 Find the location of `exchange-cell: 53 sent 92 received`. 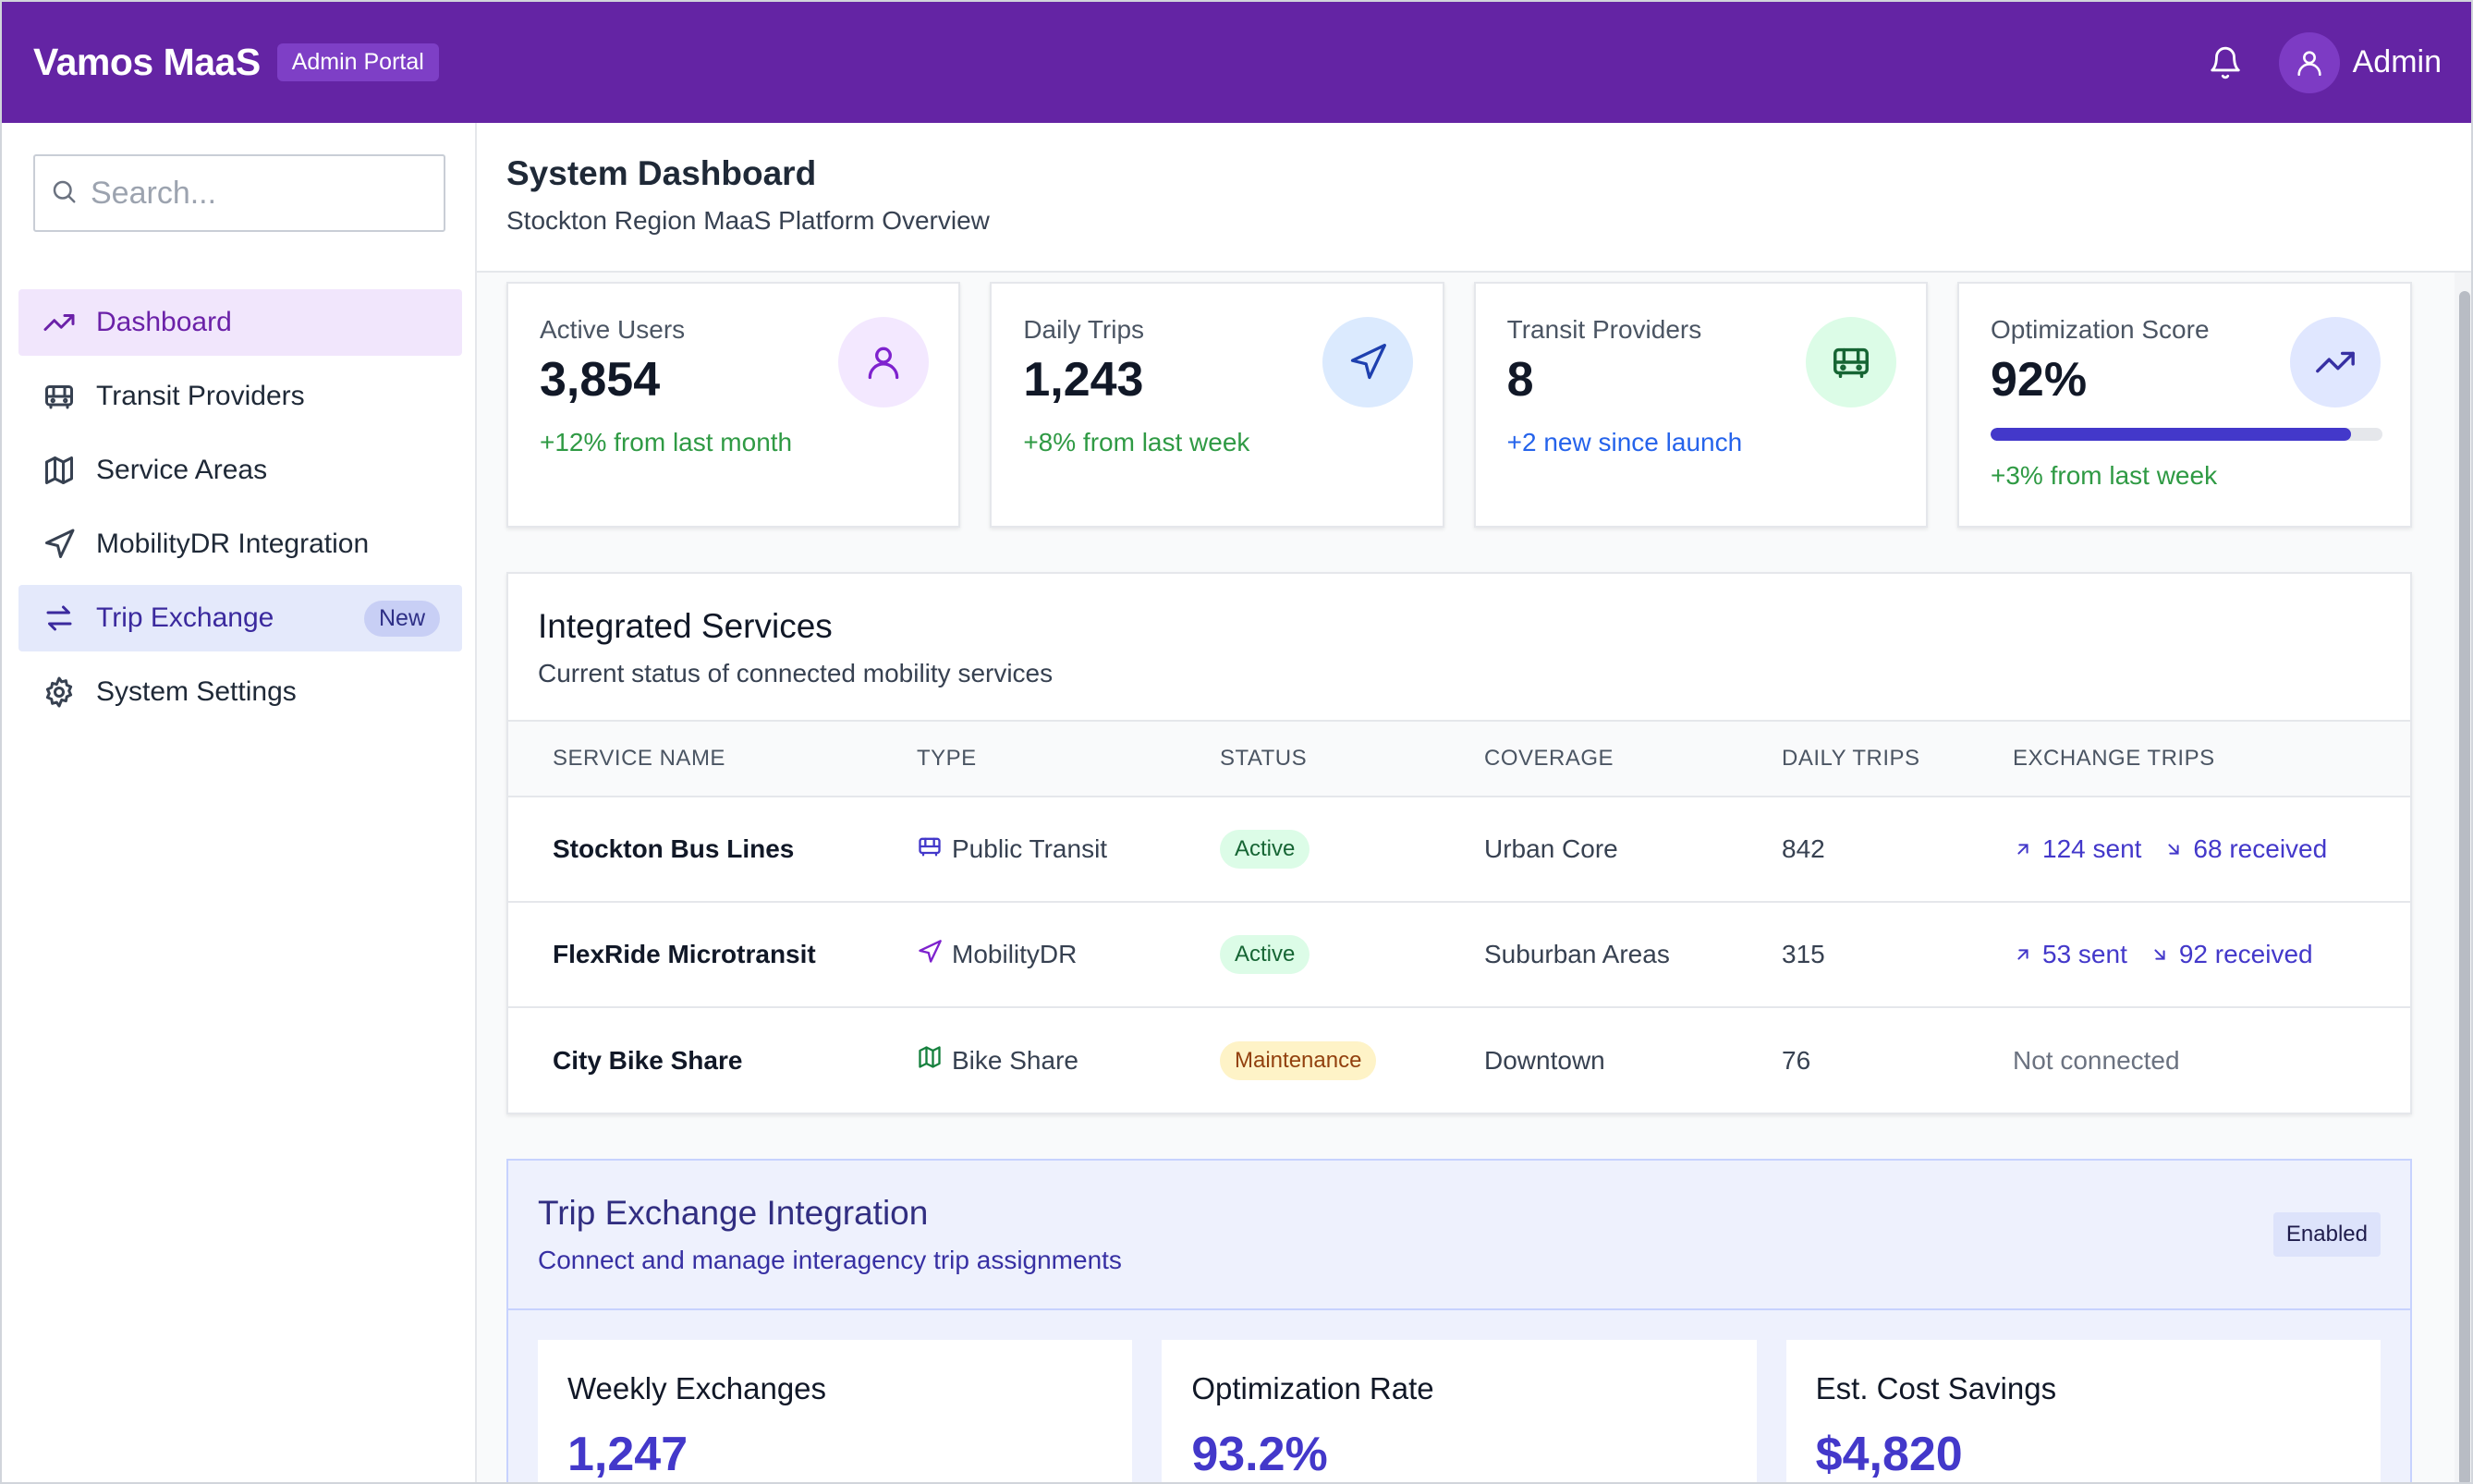

exchange-cell: 53 sent 92 received is located at coordinates (2189, 955).